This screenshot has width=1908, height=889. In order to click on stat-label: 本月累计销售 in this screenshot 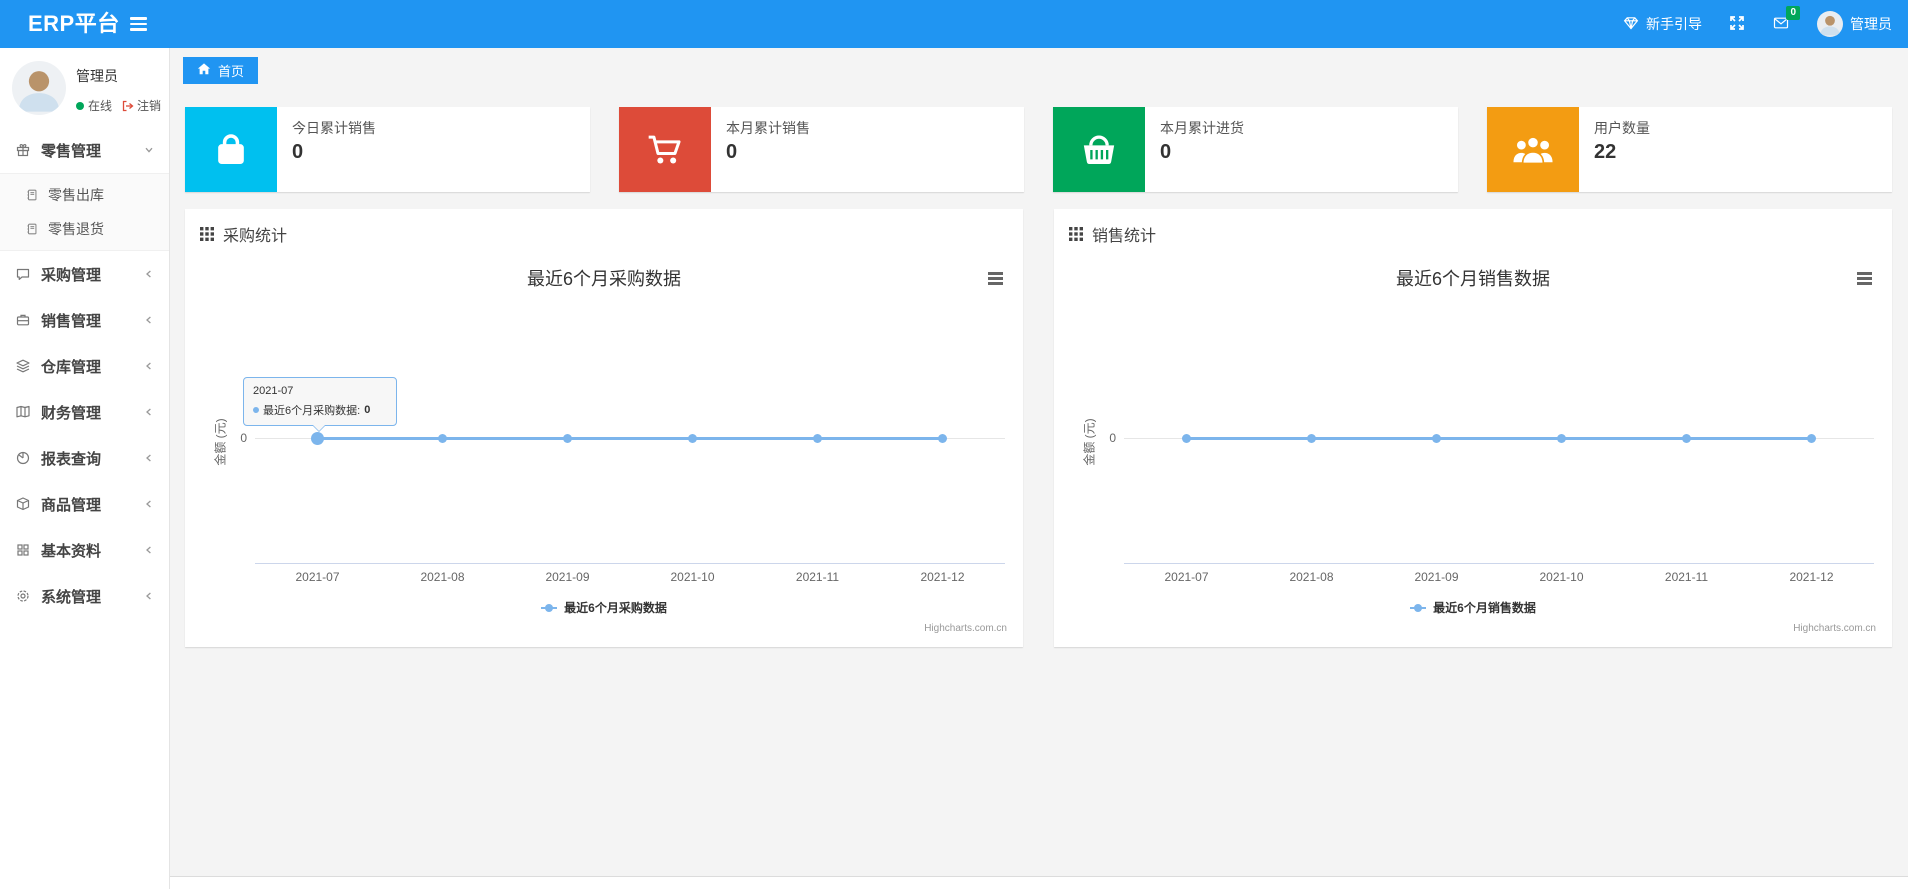, I will do `click(768, 128)`.